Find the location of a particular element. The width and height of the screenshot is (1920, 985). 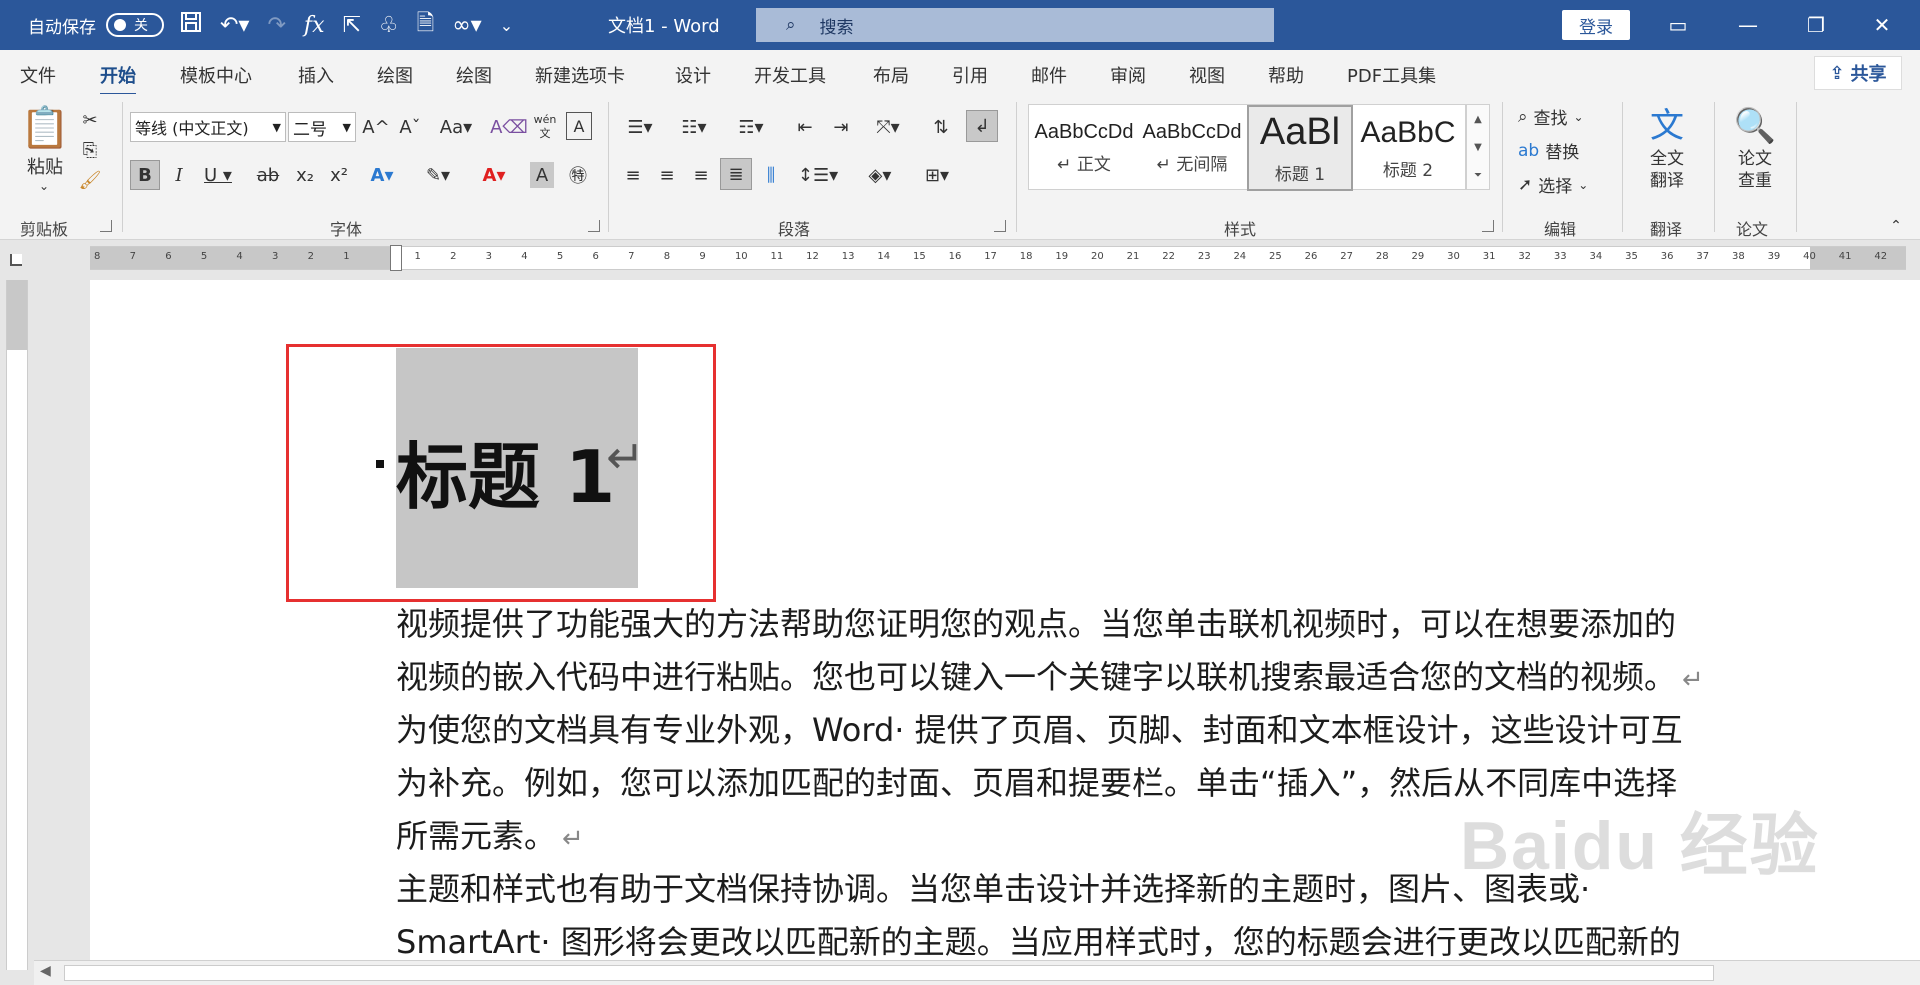

paste-icon: 📋 is located at coordinates (45, 127).